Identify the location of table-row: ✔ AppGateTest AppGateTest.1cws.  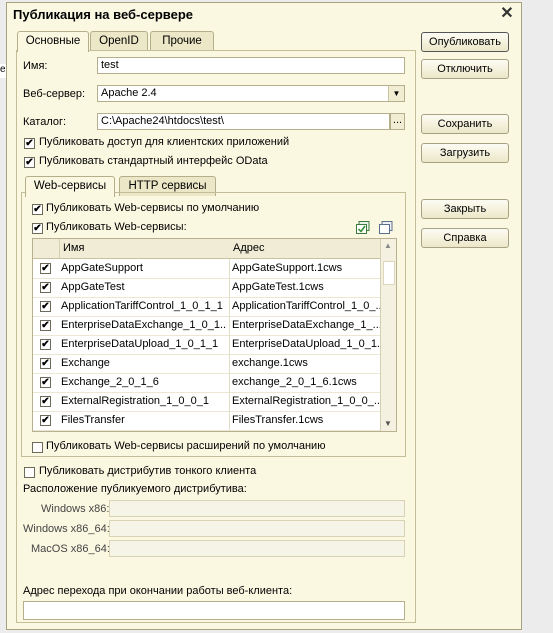
(207, 288).